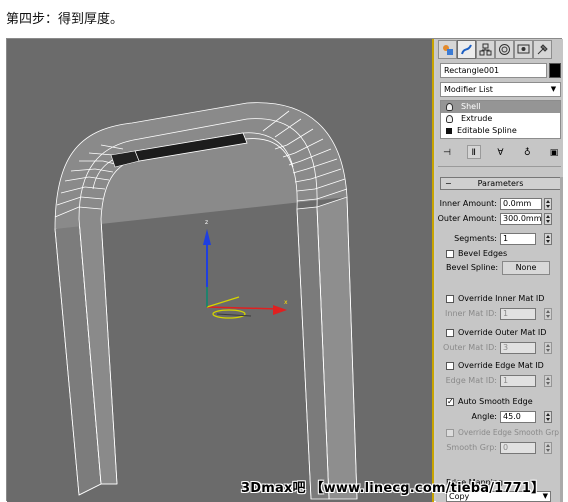 The image size is (568, 502). Describe the element at coordinates (493, 70) in the screenshot. I see `object-name-field: Rectangle001` at that location.